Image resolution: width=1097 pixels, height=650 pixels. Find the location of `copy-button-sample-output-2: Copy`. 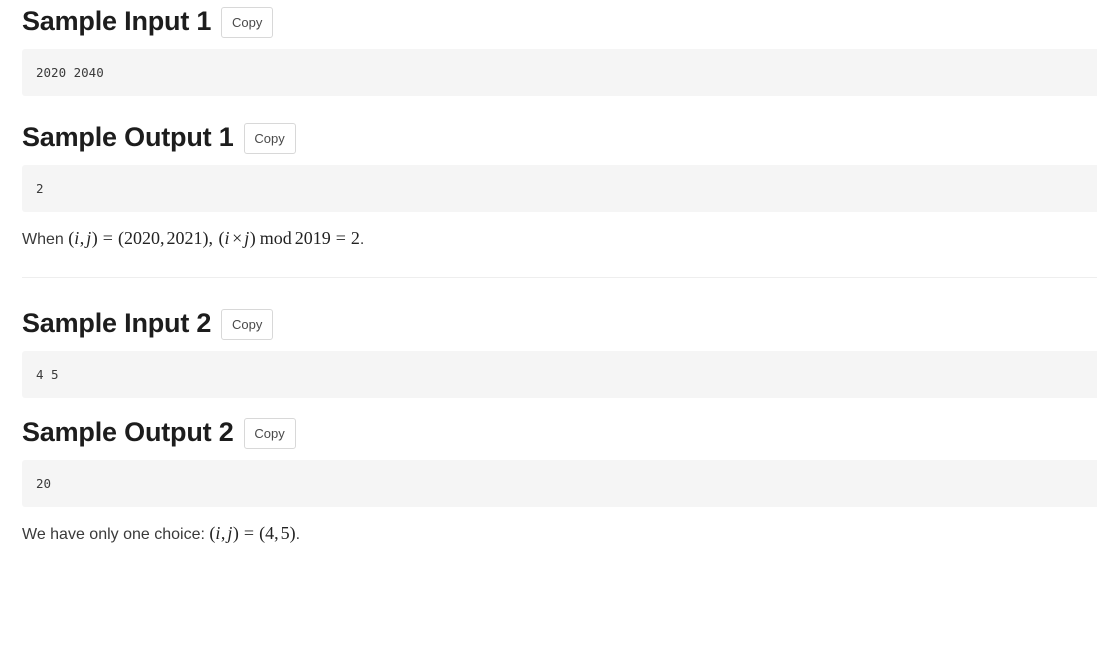

copy-button-sample-output-2: Copy is located at coordinates (269, 433).